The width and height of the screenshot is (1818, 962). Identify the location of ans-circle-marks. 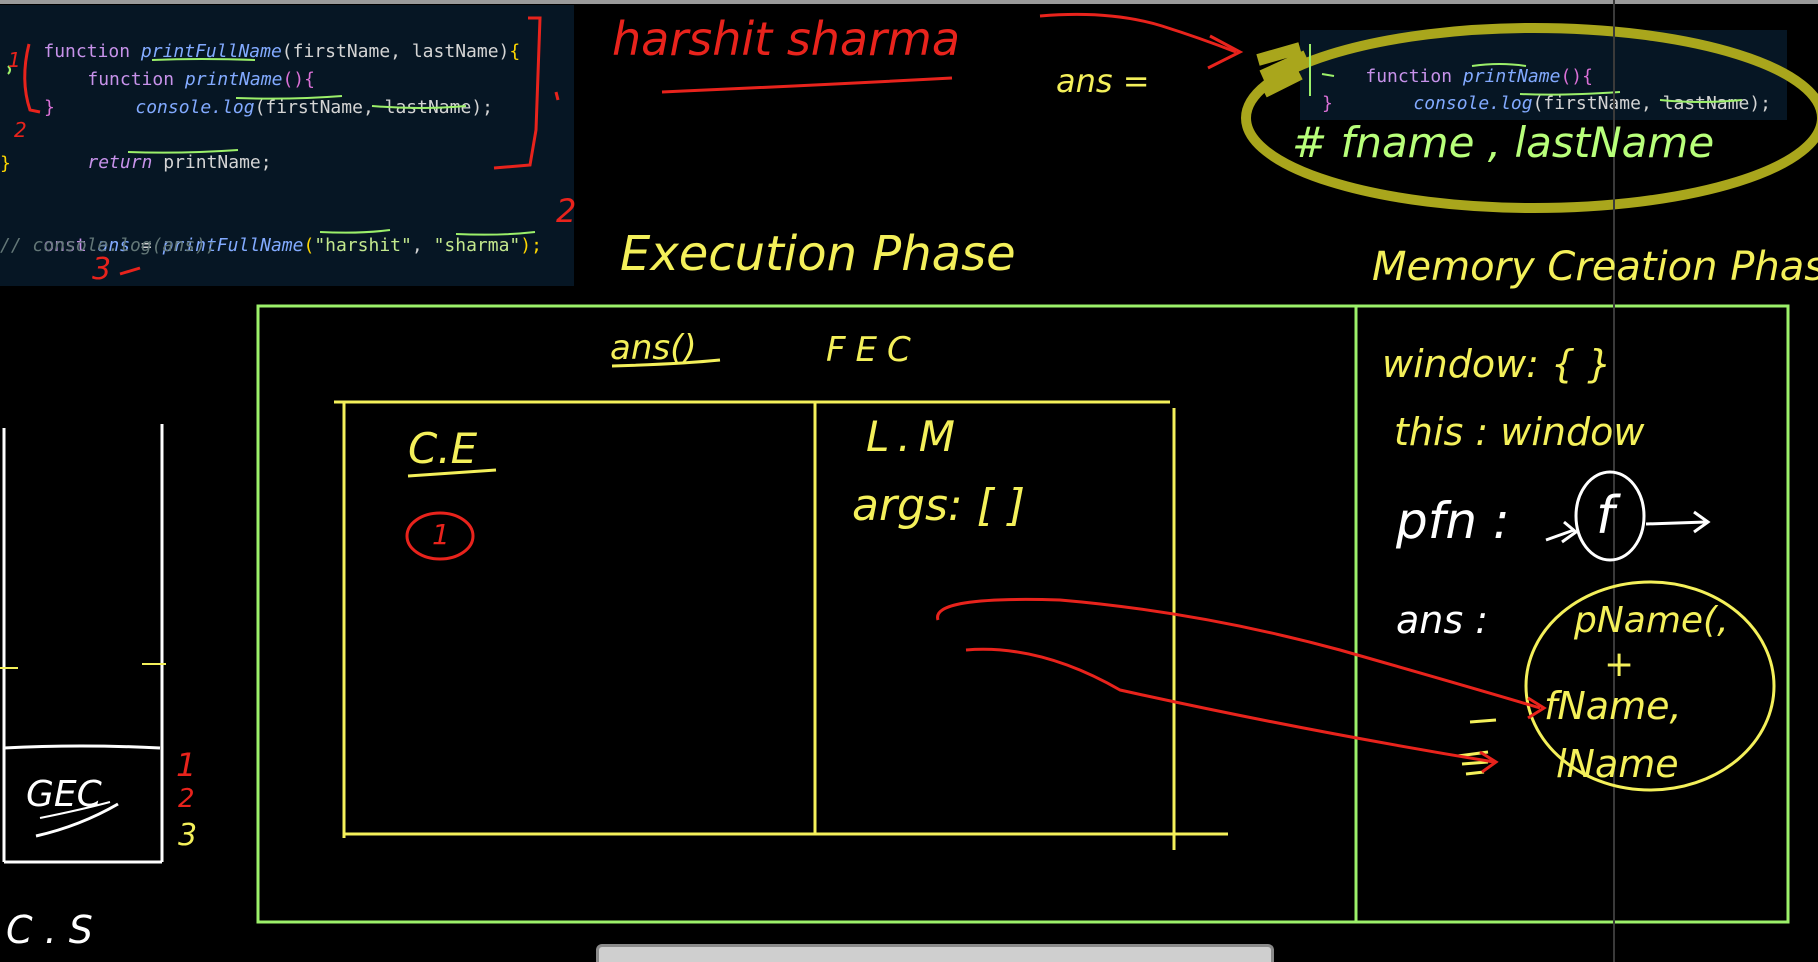
(1477, 747).